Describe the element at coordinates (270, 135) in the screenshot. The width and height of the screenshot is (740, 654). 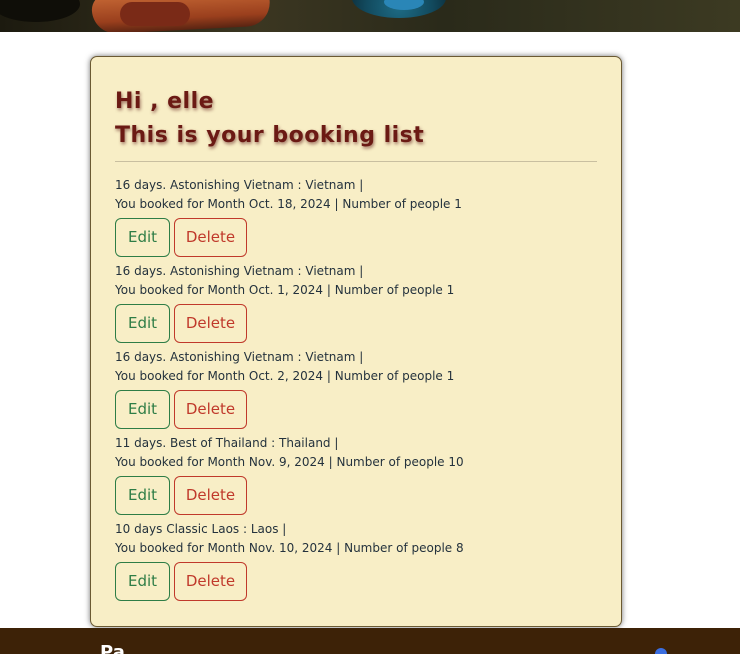
I see `page-title: This is your booking list` at that location.